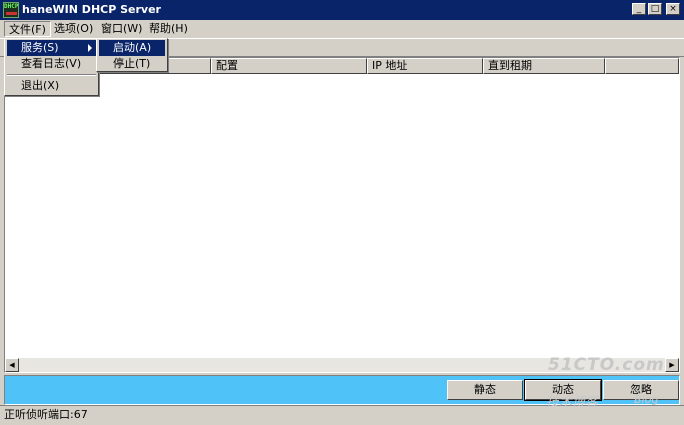 This screenshot has height=425, width=684. I want to click on horizontal-scrollbar: ◀ ▶, so click(342, 365).